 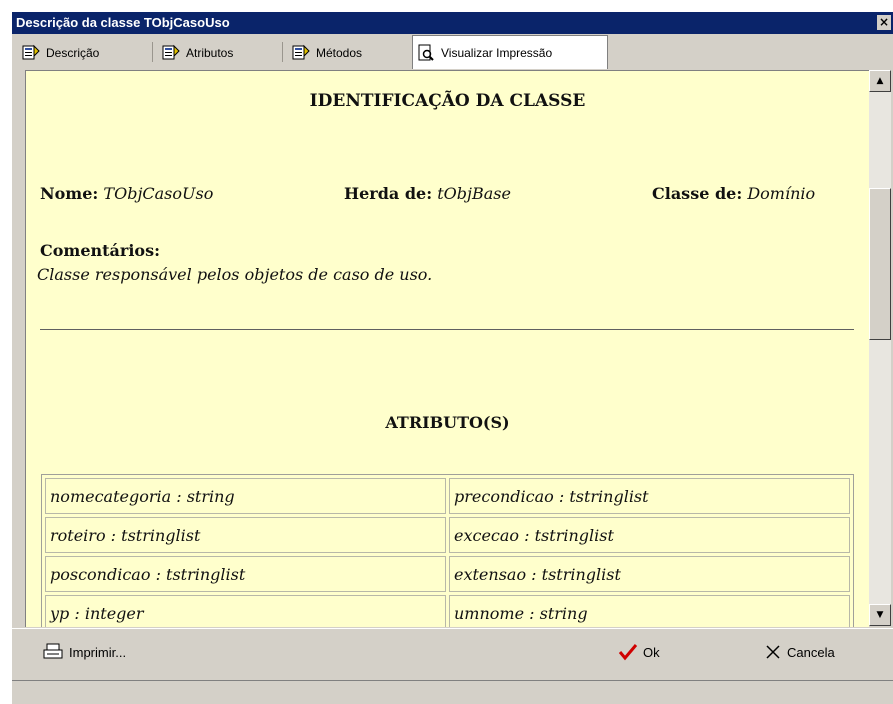 I want to click on tab-atributos-label: Atributos, so click(x=210, y=52).